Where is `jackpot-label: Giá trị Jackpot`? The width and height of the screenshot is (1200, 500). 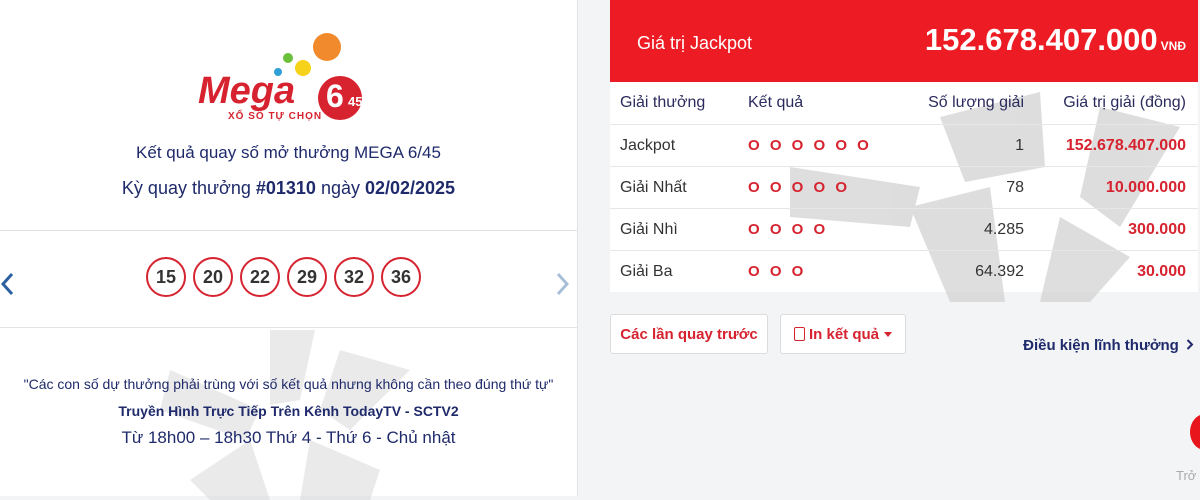
jackpot-label: Giá trị Jackpot is located at coordinates (695, 43).